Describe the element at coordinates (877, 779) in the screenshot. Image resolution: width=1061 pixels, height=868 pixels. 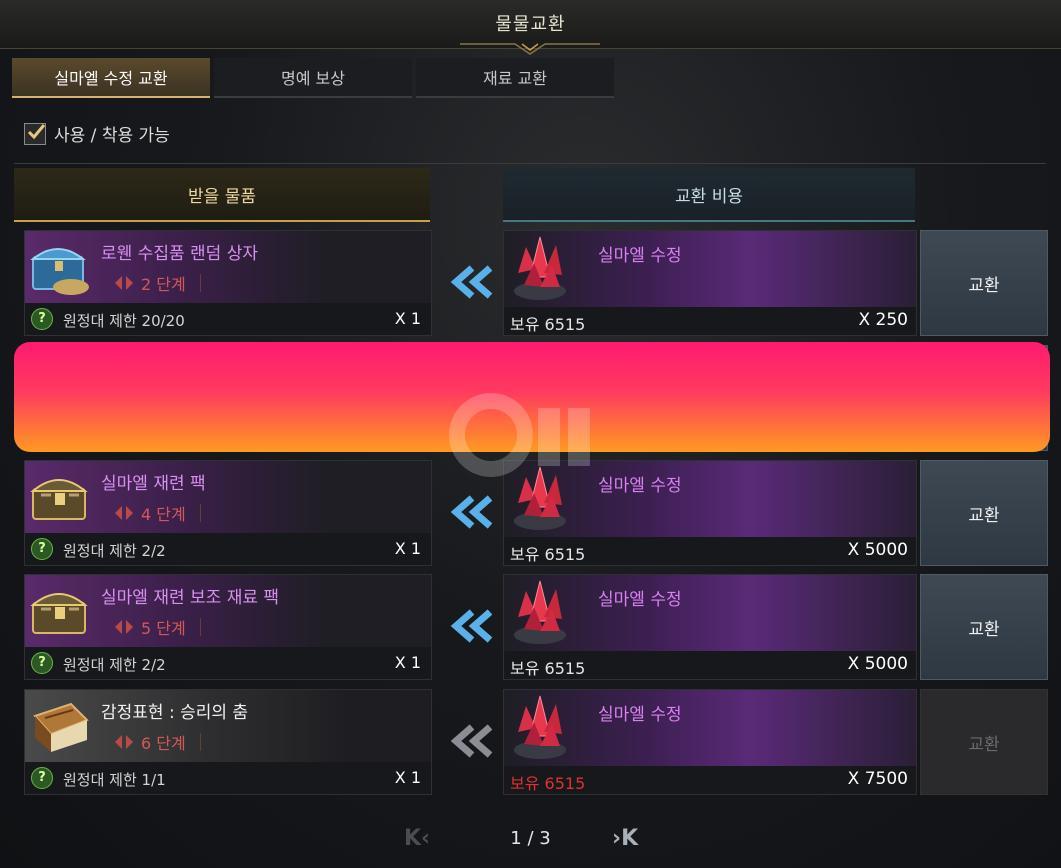
I see `cost-amount: X 7500` at that location.